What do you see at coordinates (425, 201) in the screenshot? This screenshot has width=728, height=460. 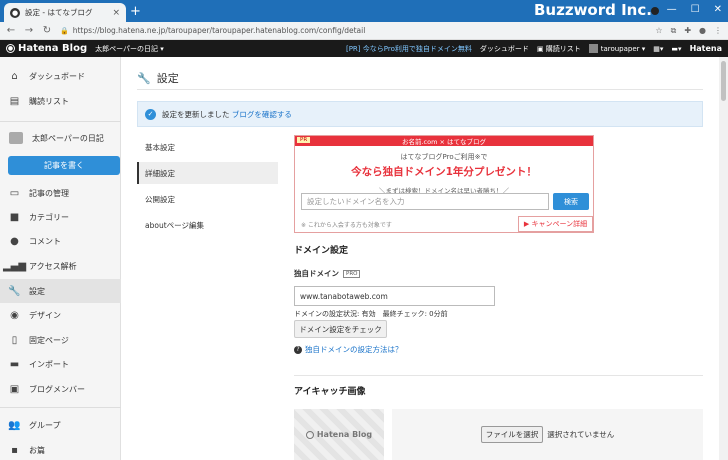 I see `domain-search-input: 設定したいドメイン名を入力` at bounding box center [425, 201].